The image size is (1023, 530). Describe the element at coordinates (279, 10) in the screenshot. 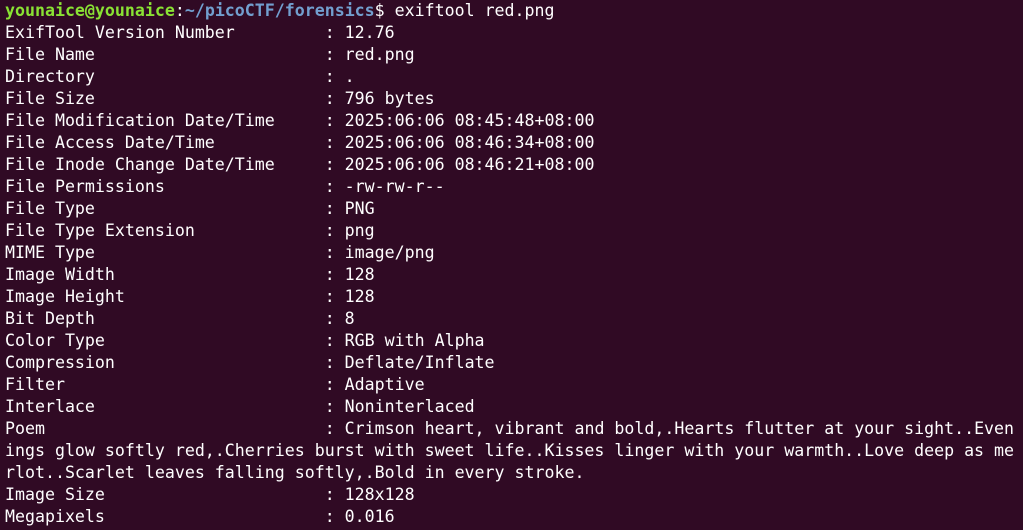

I see `prompt-path: ~/picoCTF/forensics` at that location.